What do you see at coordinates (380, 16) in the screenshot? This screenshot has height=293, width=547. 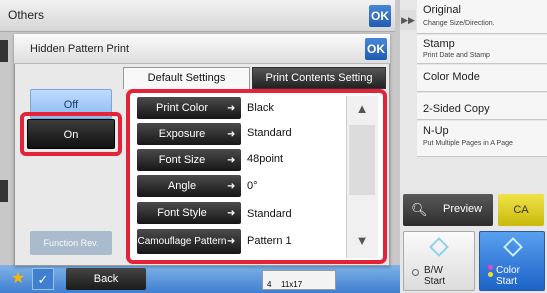 I see `others-ok-button: OK` at bounding box center [380, 16].